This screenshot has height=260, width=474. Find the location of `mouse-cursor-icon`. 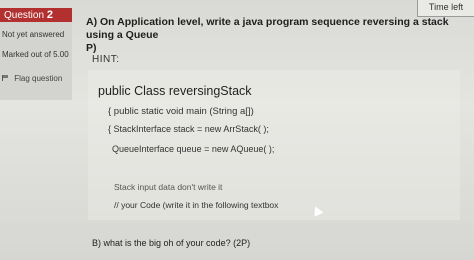

mouse-cursor-icon is located at coordinates (316, 211).